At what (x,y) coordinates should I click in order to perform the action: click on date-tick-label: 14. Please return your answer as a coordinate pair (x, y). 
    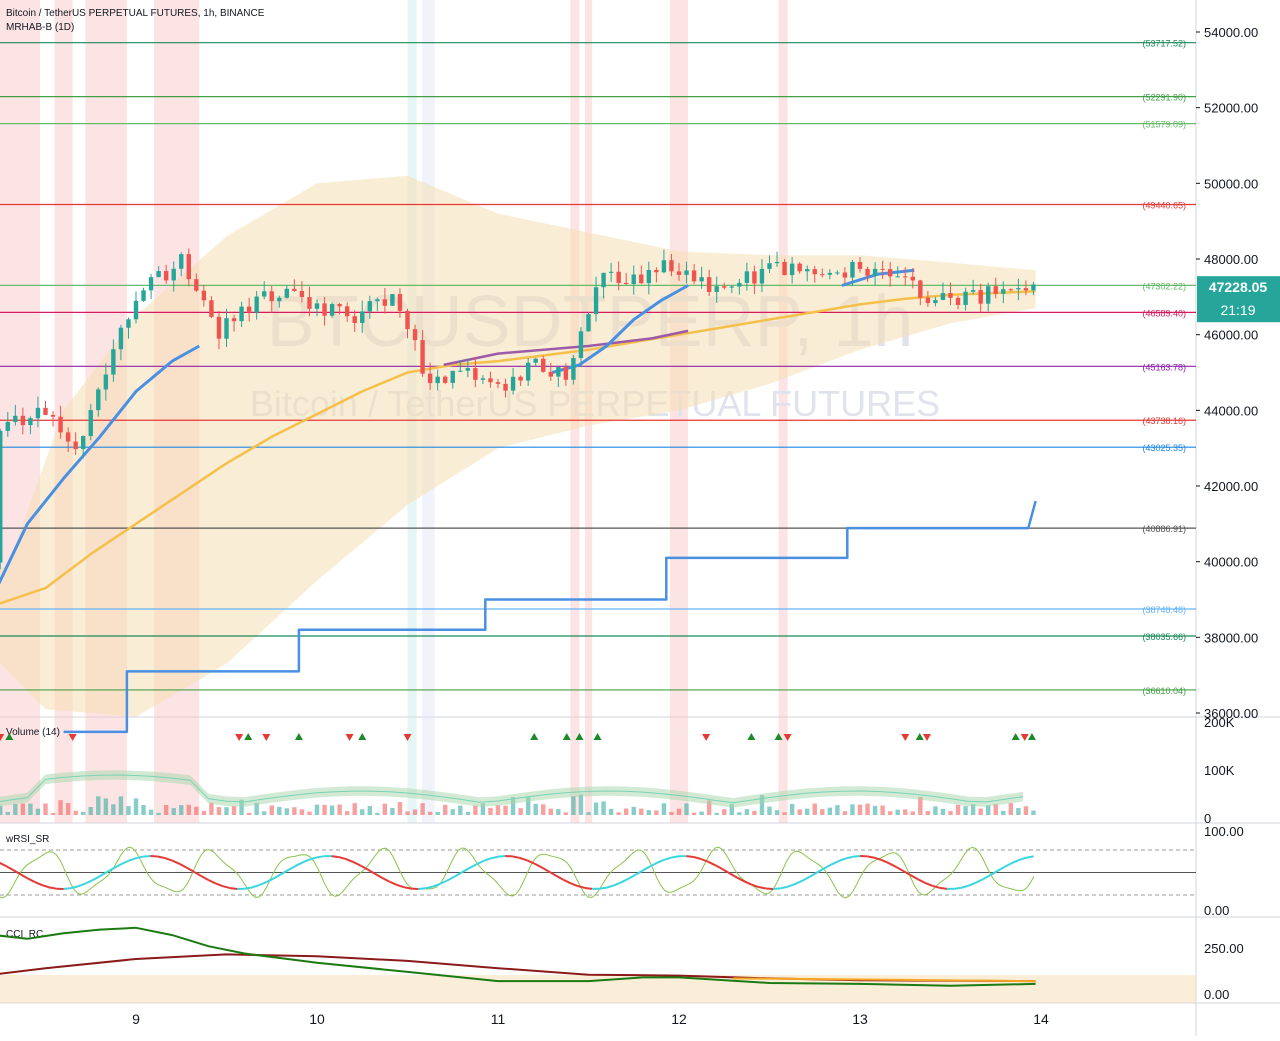
    Looking at the image, I should click on (1041, 1019).